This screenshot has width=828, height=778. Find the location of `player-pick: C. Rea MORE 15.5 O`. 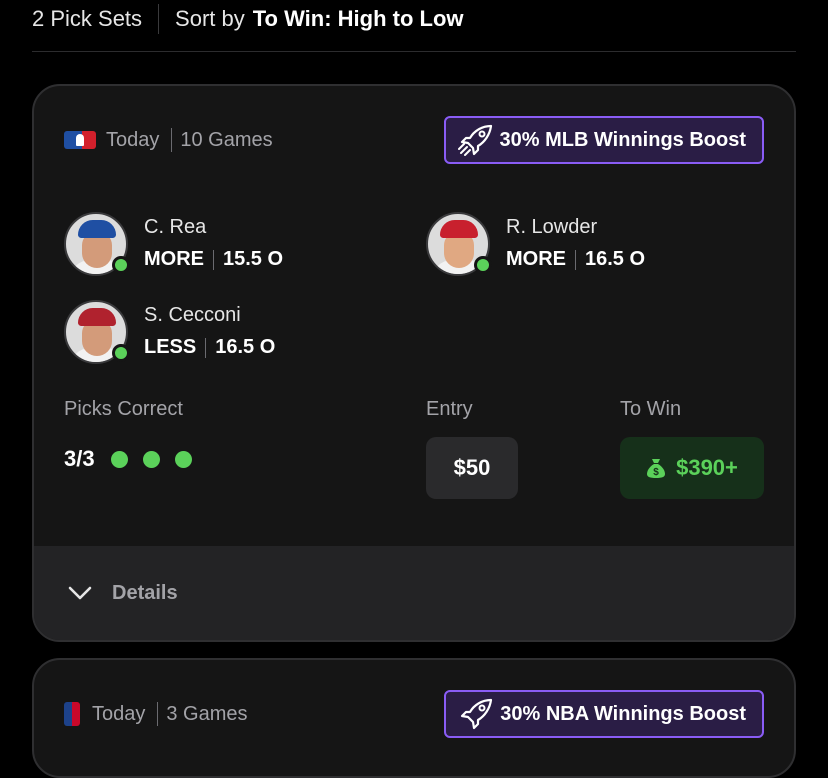

player-pick: C. Rea MORE 15.5 O is located at coordinates (173, 244).